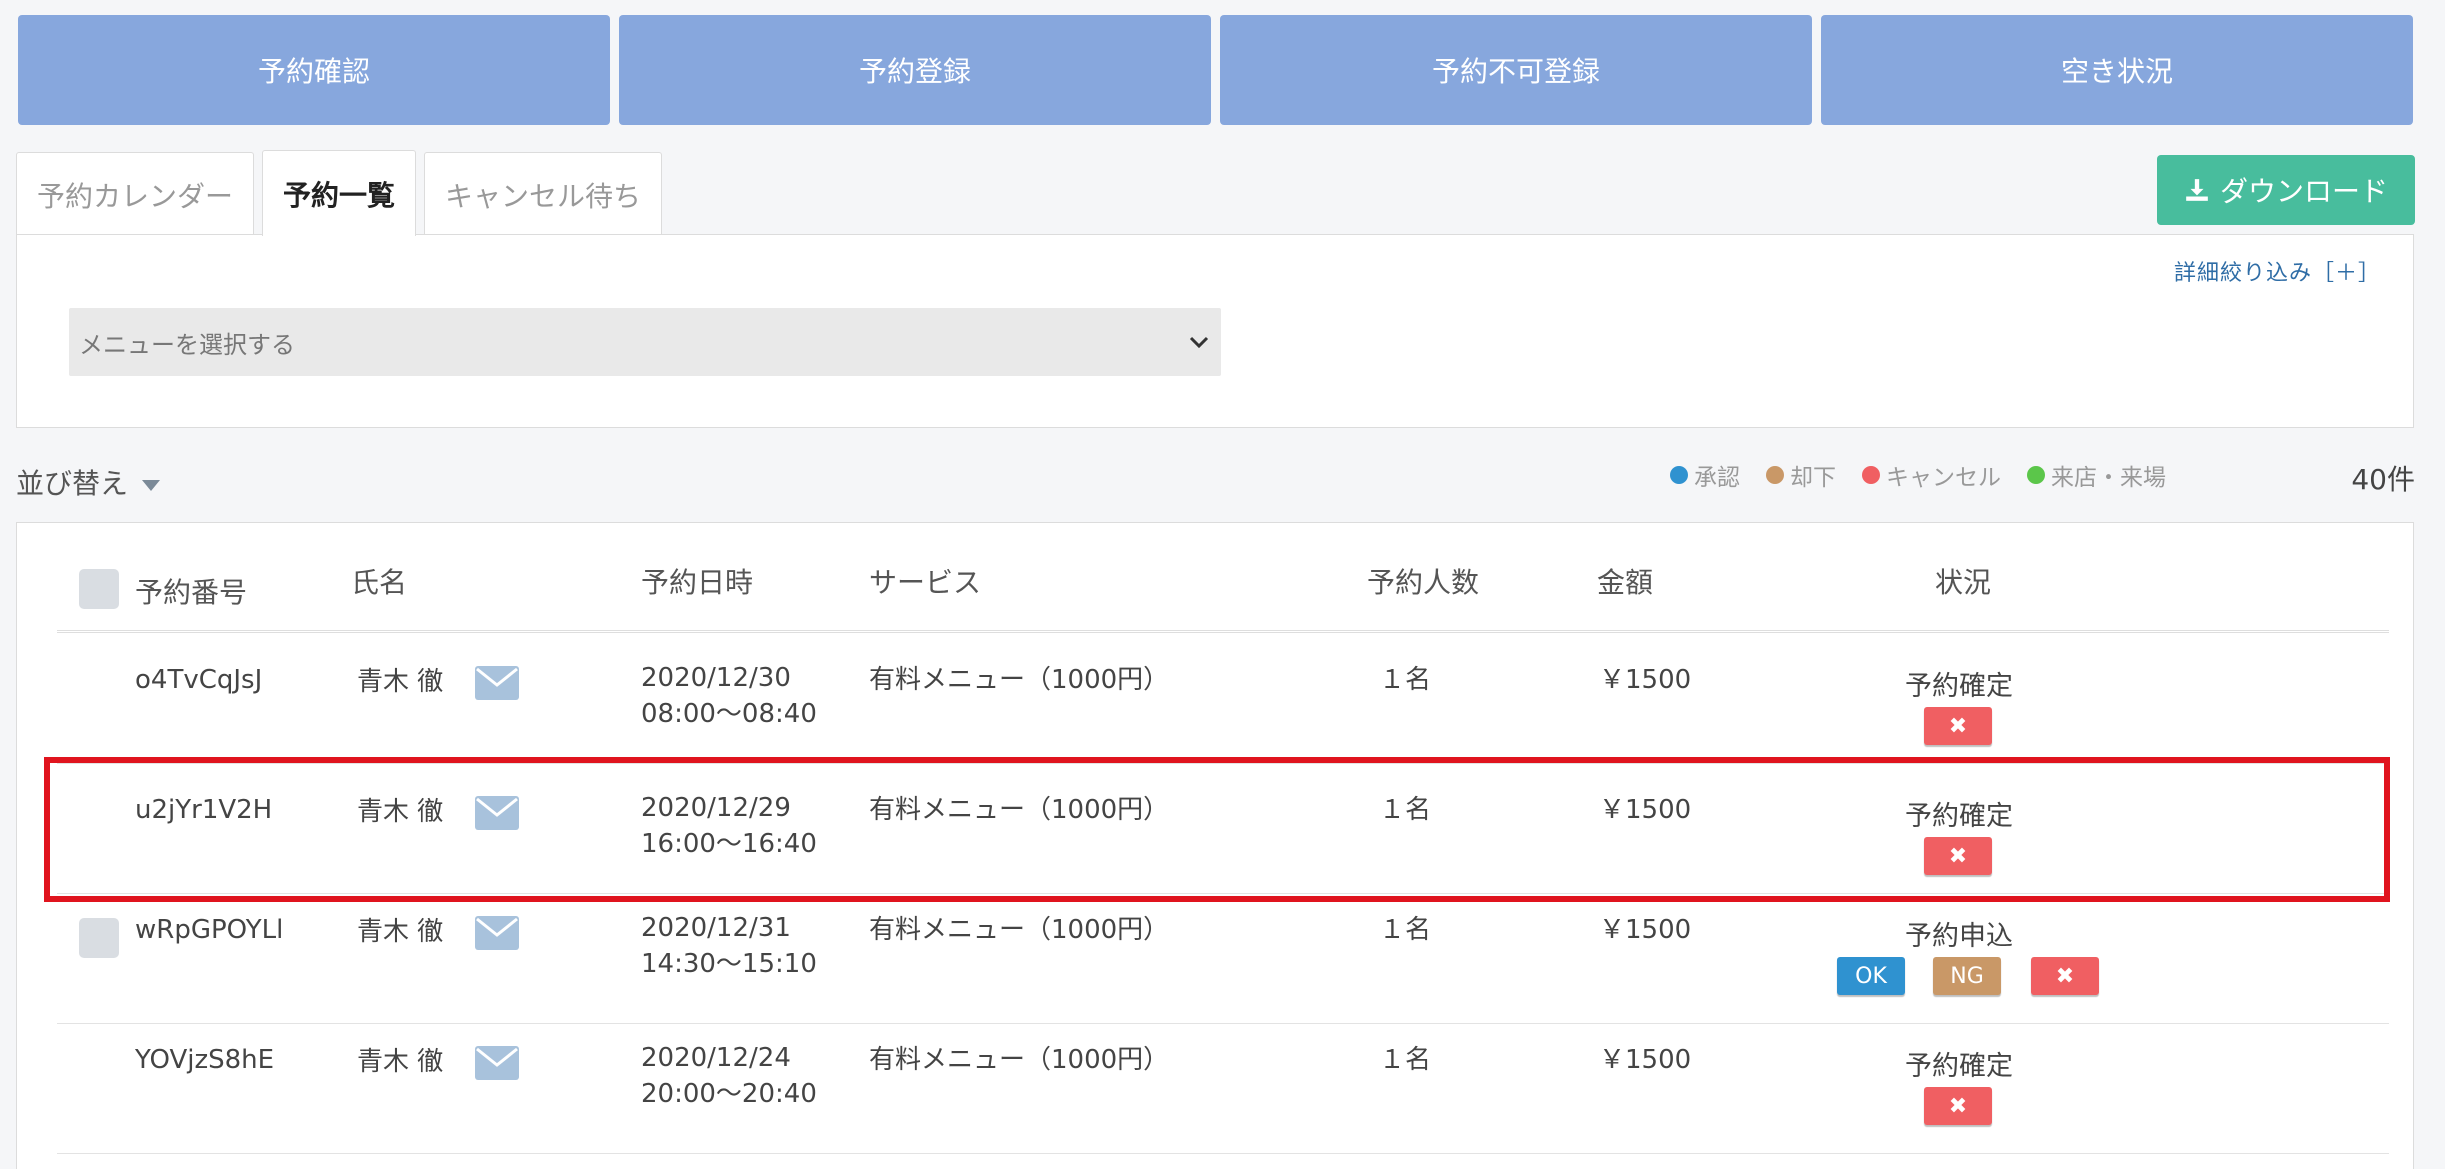  Describe the element at coordinates (2108, 478) in the screenshot. I see `legend-label-visit: 来店・来場` at that location.